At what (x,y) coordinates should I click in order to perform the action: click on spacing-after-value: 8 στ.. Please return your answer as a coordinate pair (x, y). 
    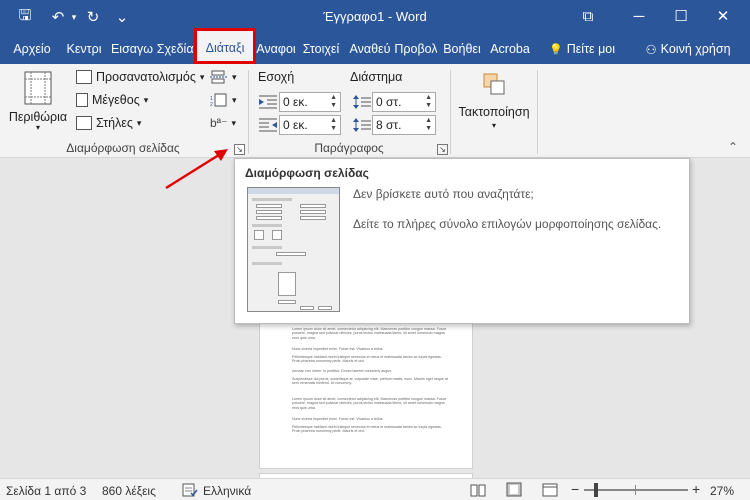
    Looking at the image, I should click on (389, 125).